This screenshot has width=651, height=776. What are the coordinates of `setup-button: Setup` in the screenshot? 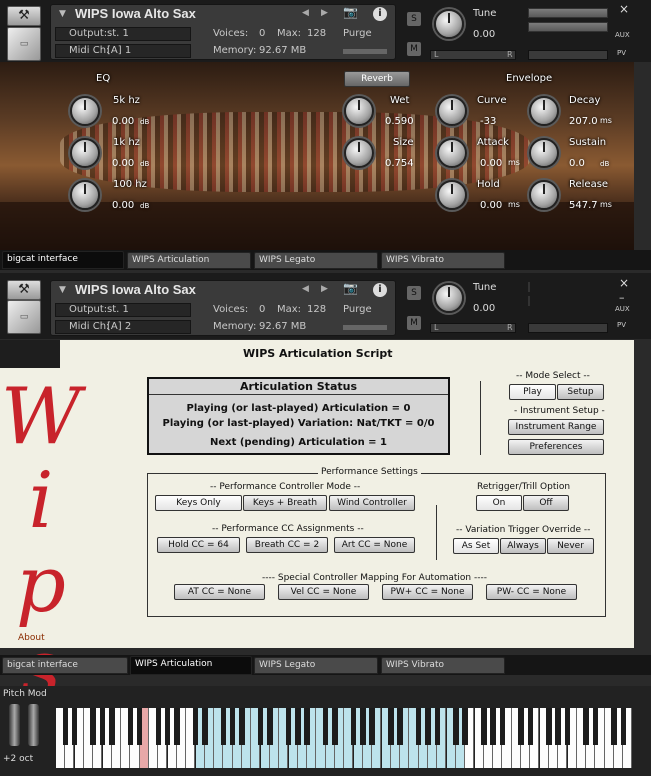 It's located at (580, 392).